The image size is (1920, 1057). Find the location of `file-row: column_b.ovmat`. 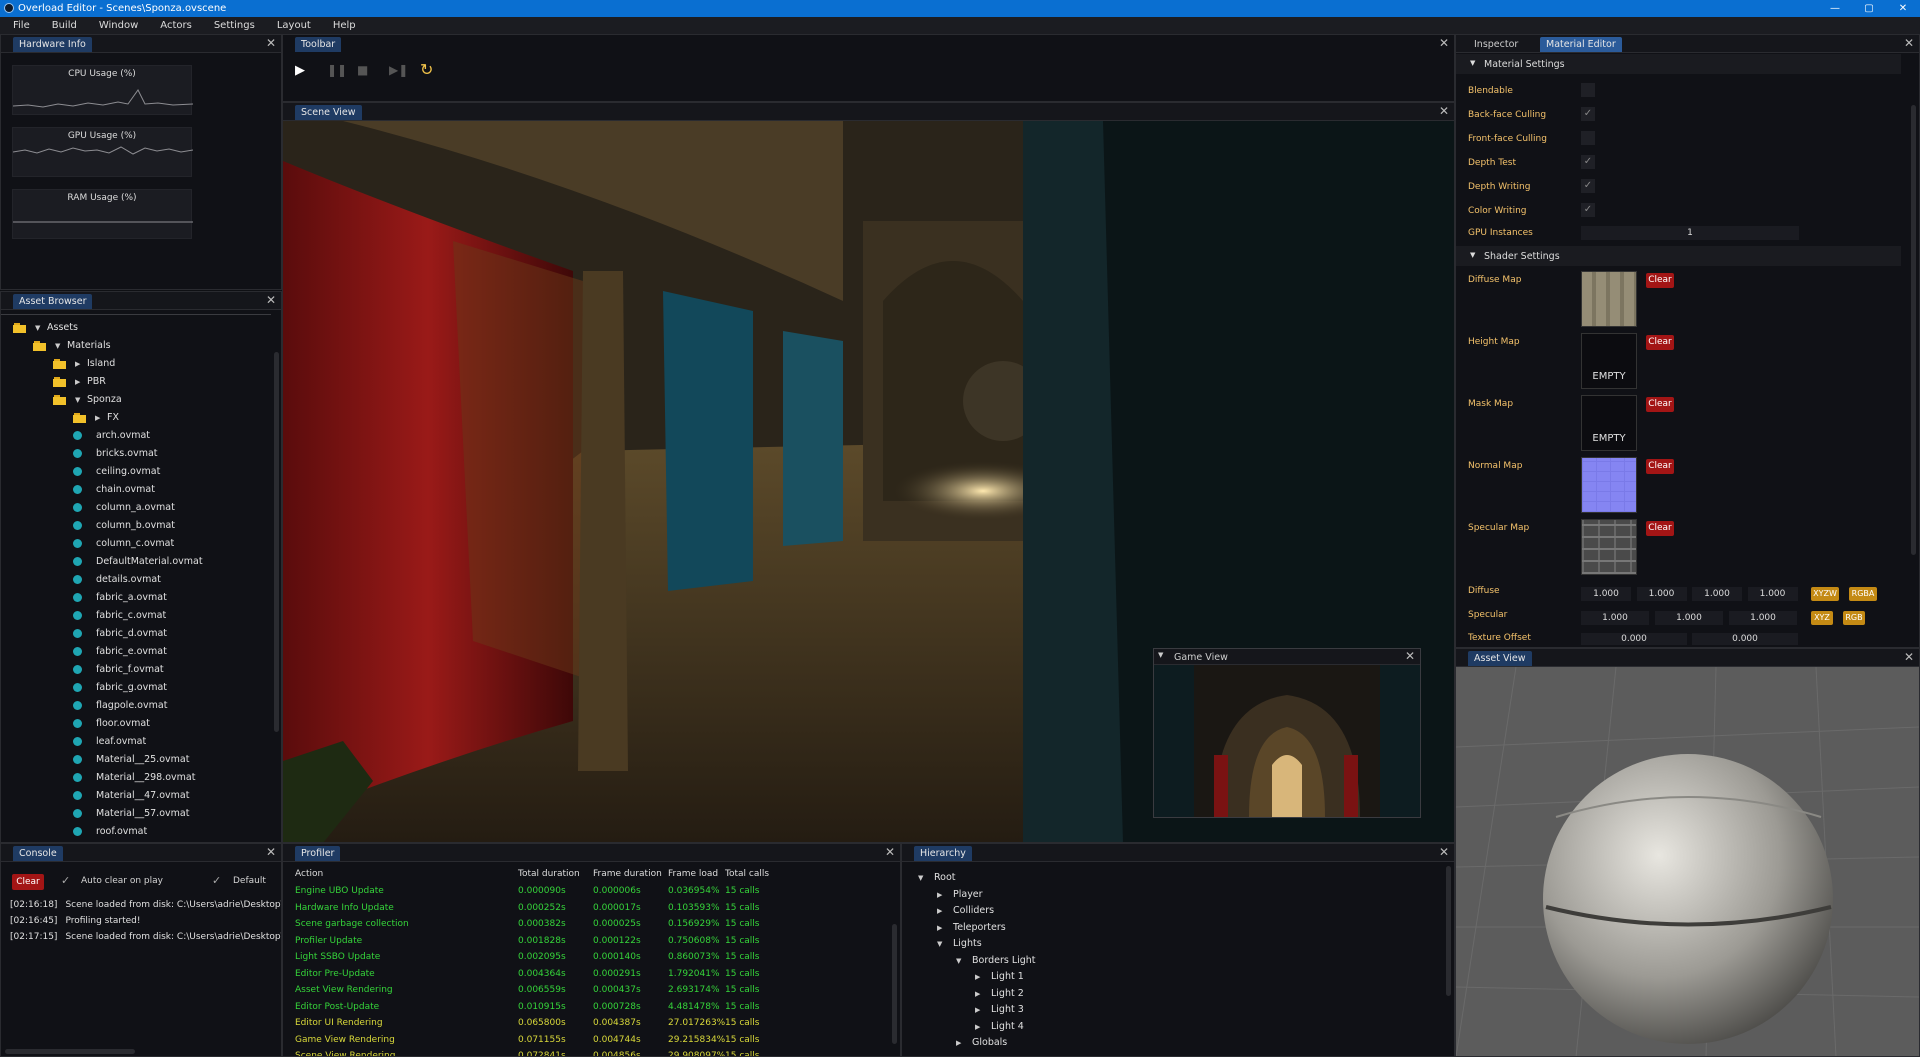

file-row: column_b.ovmat is located at coordinates (124, 526).